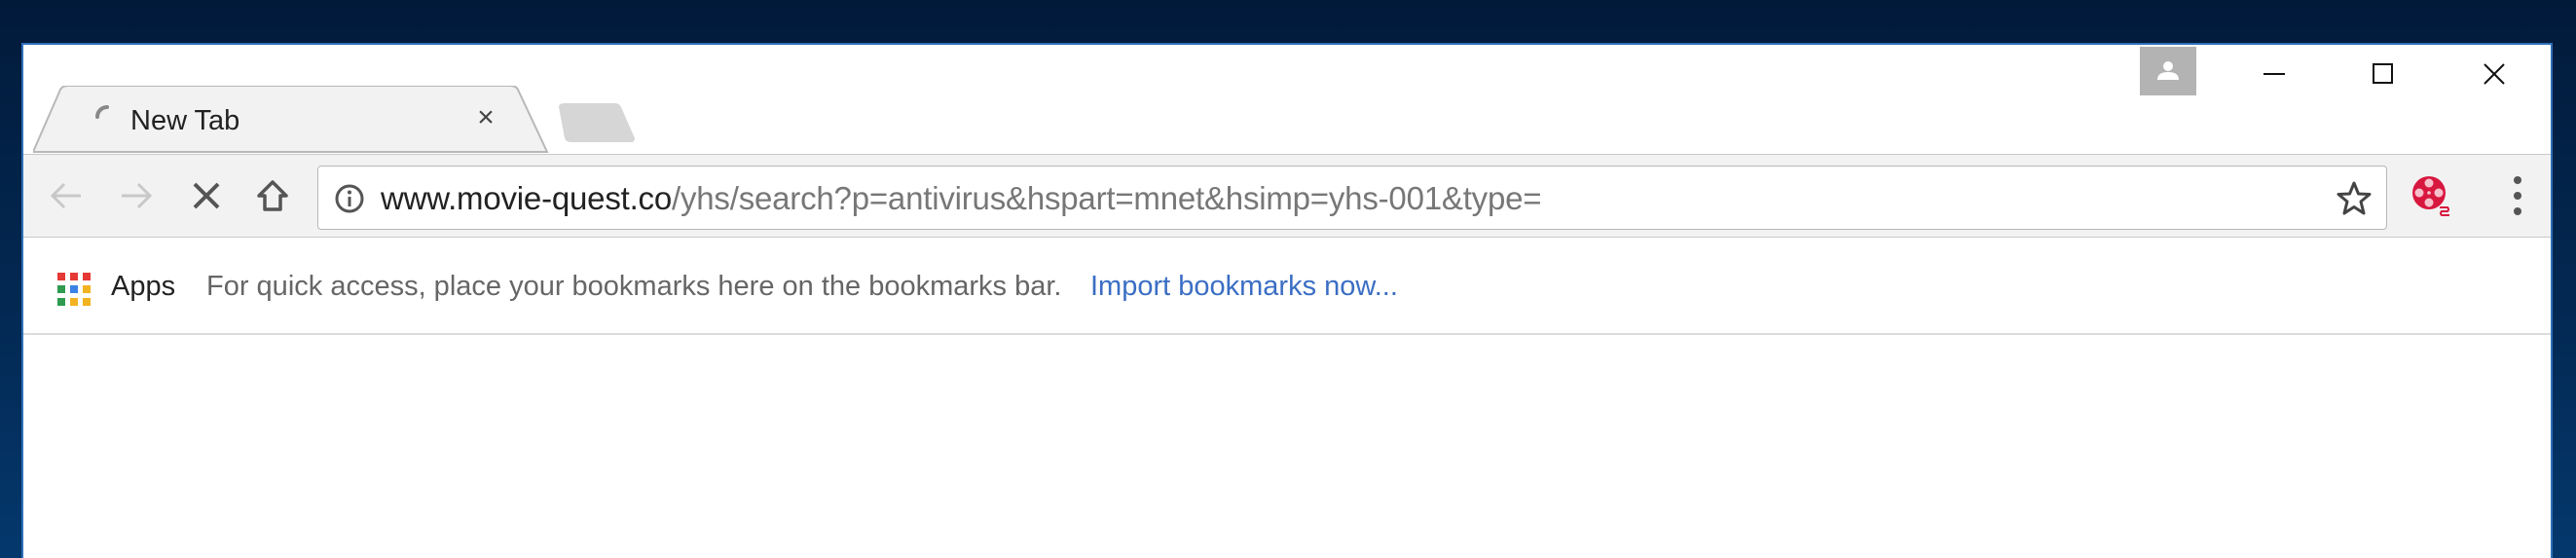 The image size is (2576, 558). I want to click on back-button, so click(66, 195).